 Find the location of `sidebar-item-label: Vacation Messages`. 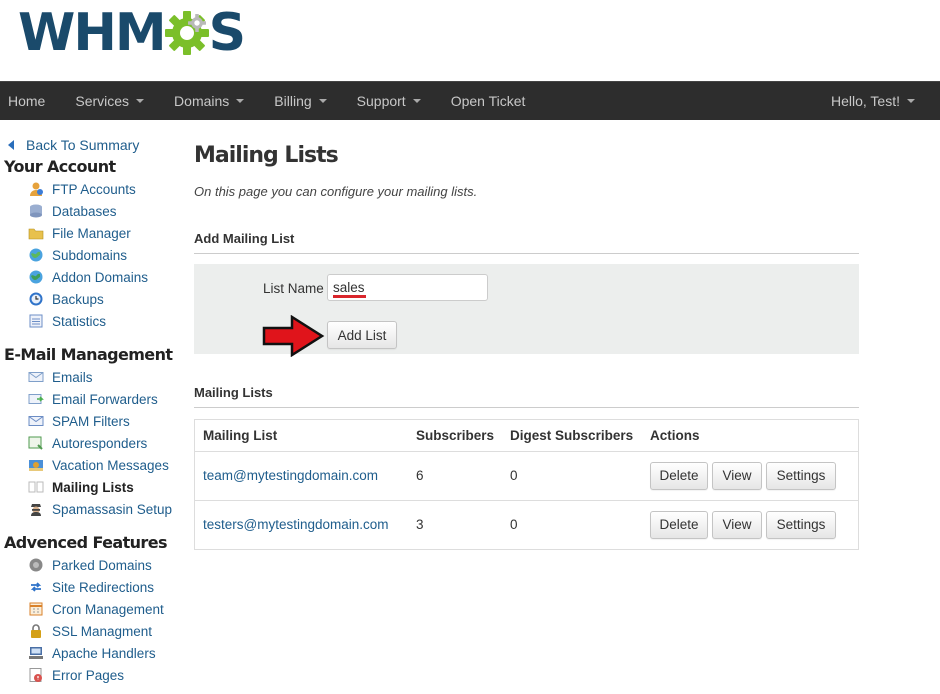

sidebar-item-label: Vacation Messages is located at coordinates (110, 465).